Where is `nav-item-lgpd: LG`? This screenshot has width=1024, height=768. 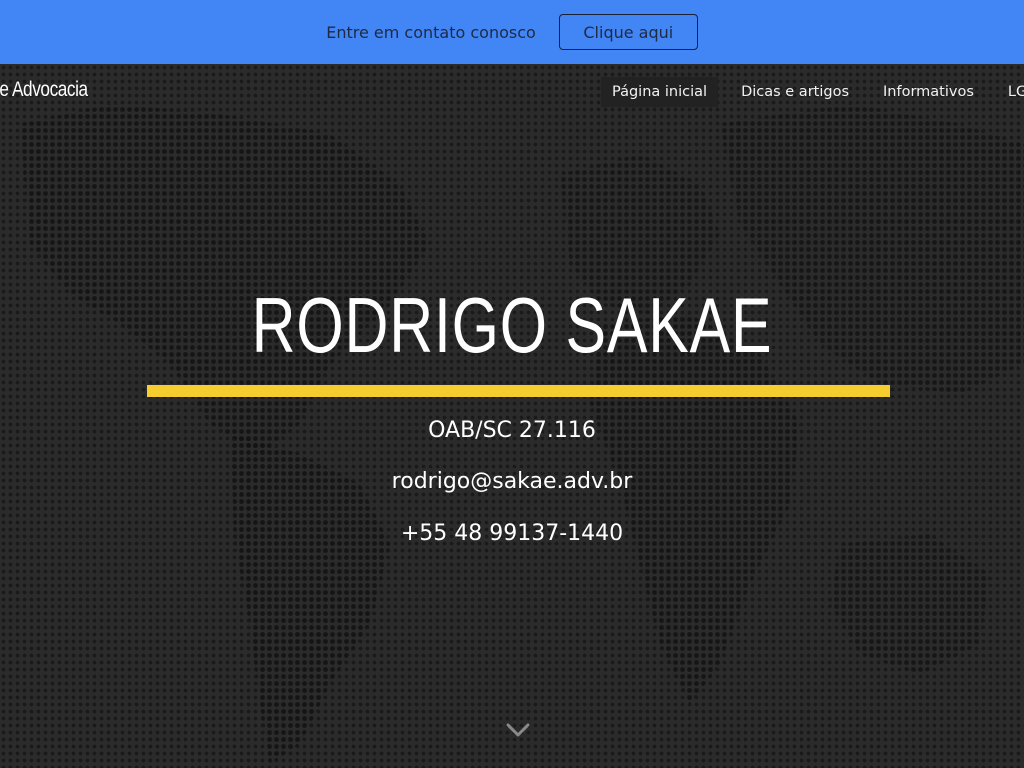
nav-item-lgpd: LG is located at coordinates (1010, 92).